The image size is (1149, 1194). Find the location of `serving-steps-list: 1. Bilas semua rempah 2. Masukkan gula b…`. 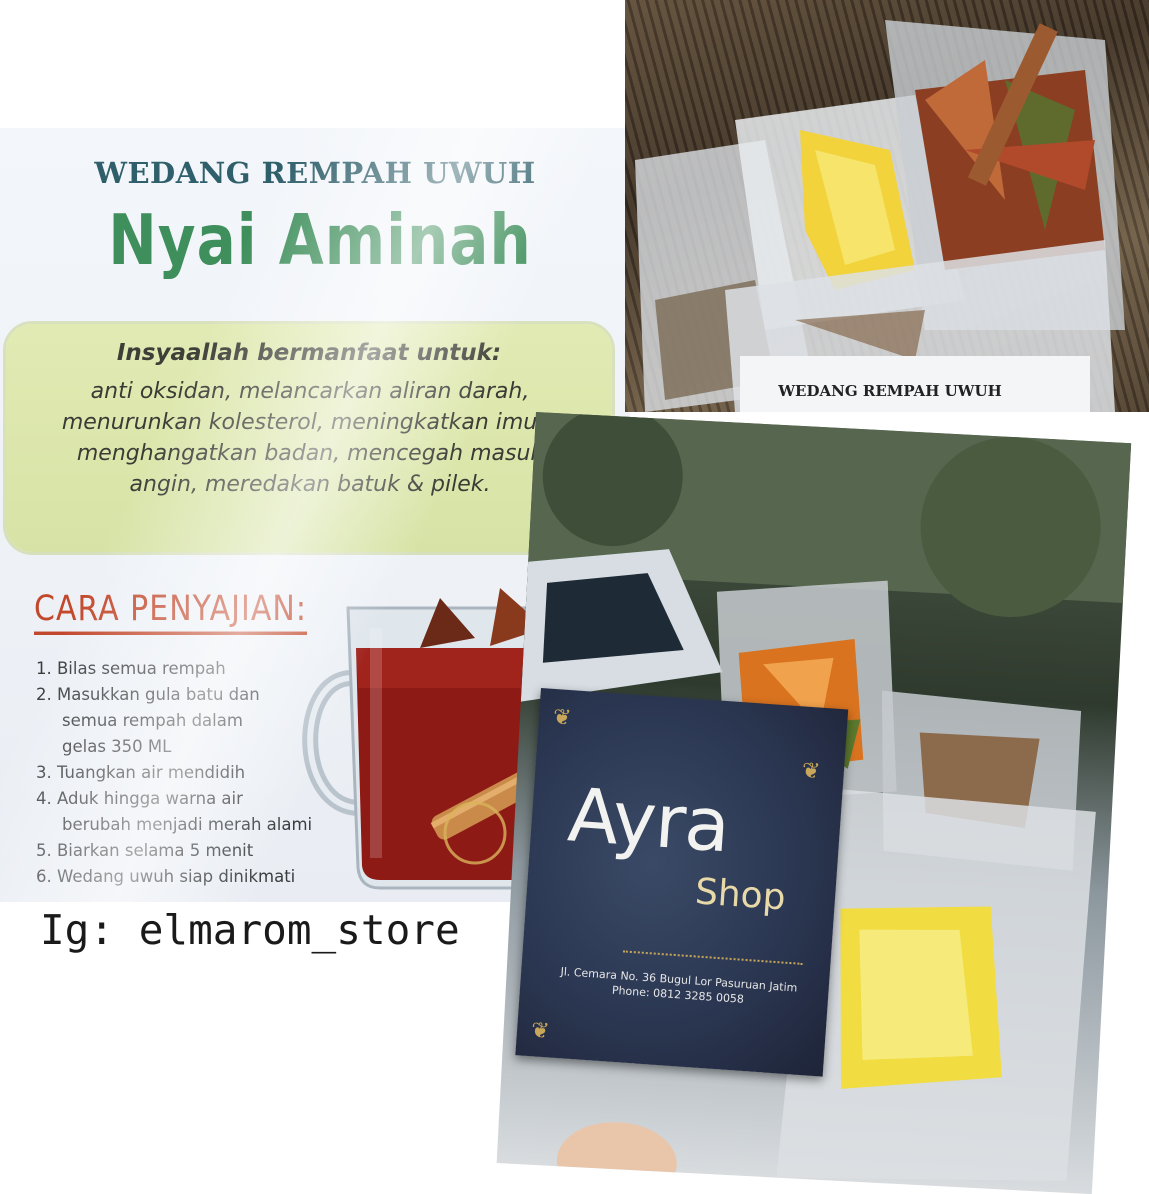

serving-steps-list: 1. Bilas semua rempah 2. Masukkan gula b… is located at coordinates (174, 773).